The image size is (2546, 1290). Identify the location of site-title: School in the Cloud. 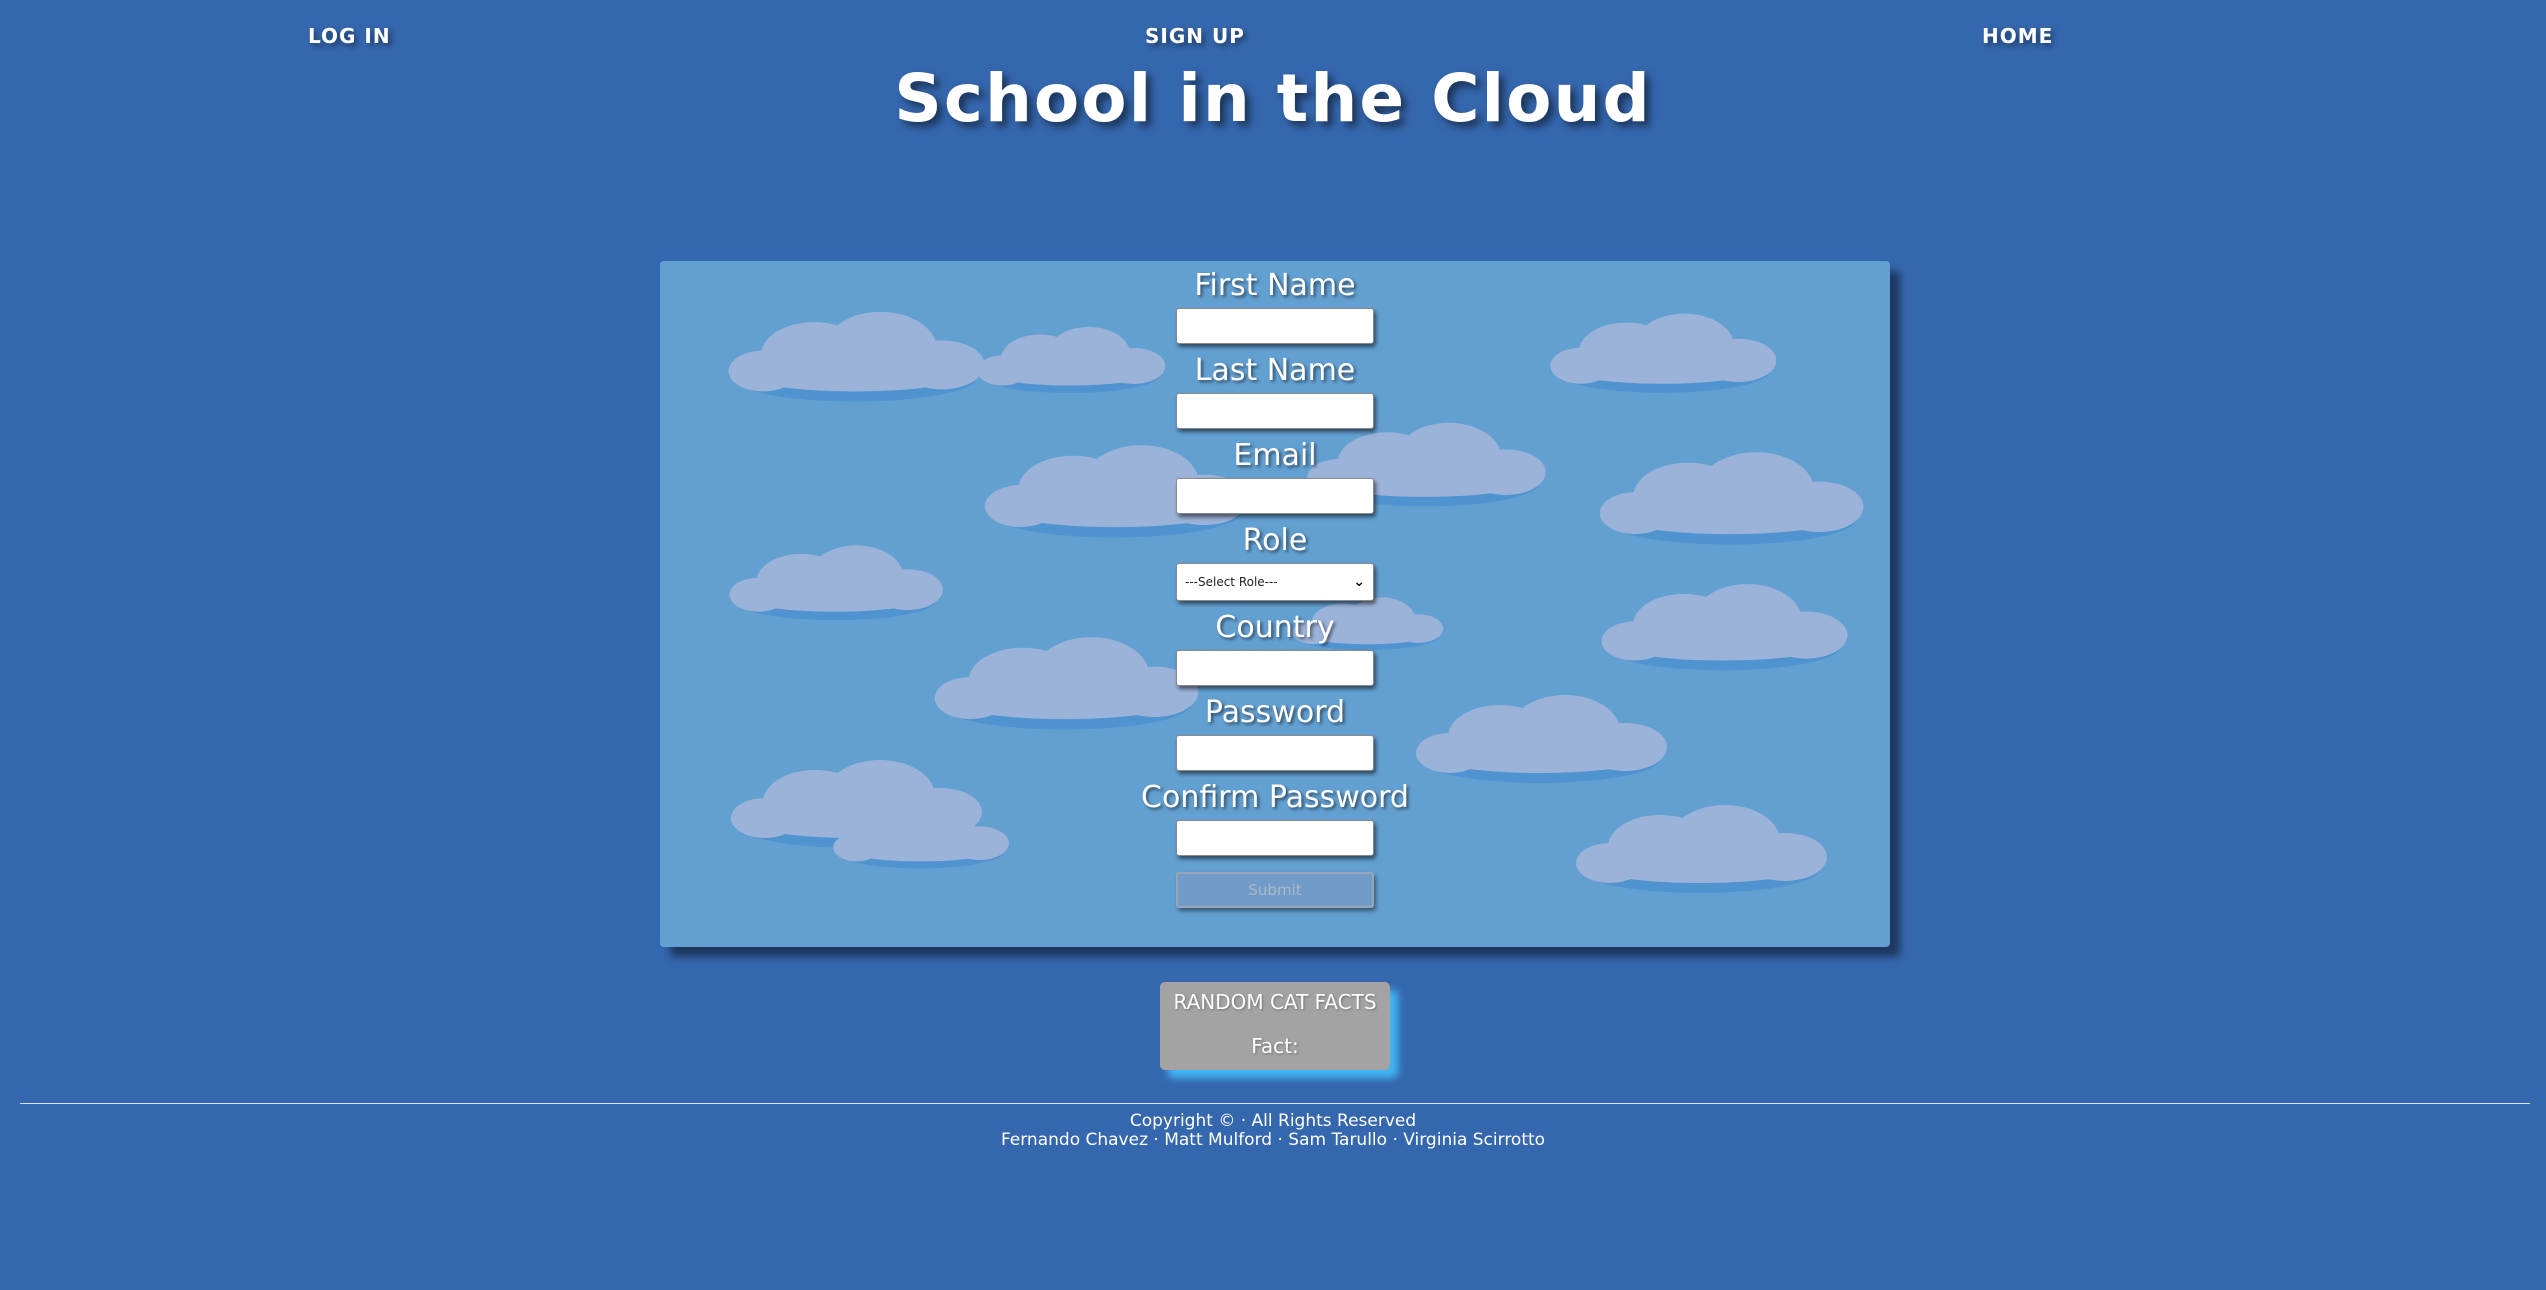
(1273, 98).